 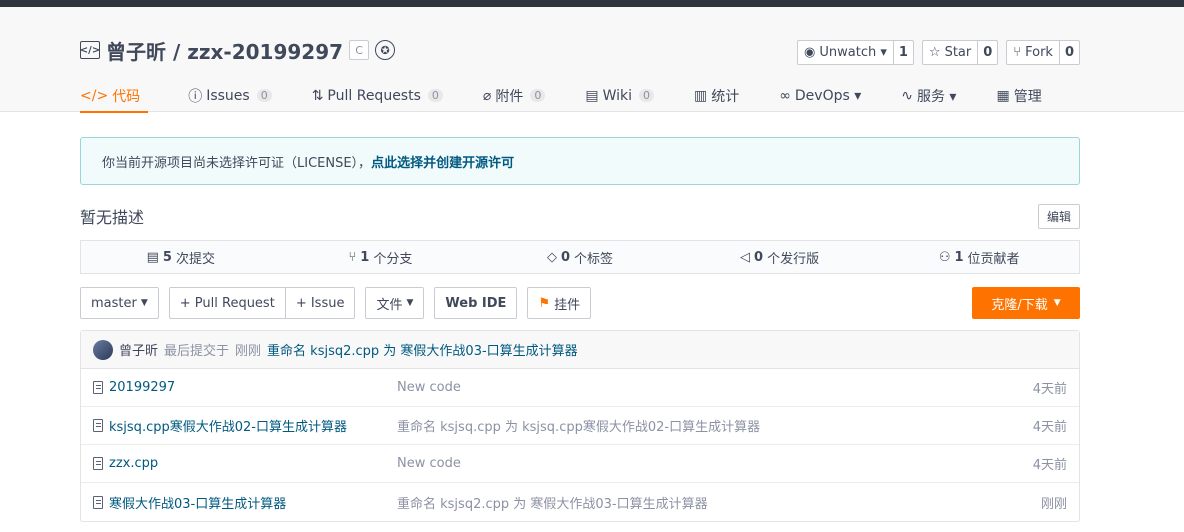 I want to click on releases-stat: ◁ 0 个发行版, so click(x=780, y=257).